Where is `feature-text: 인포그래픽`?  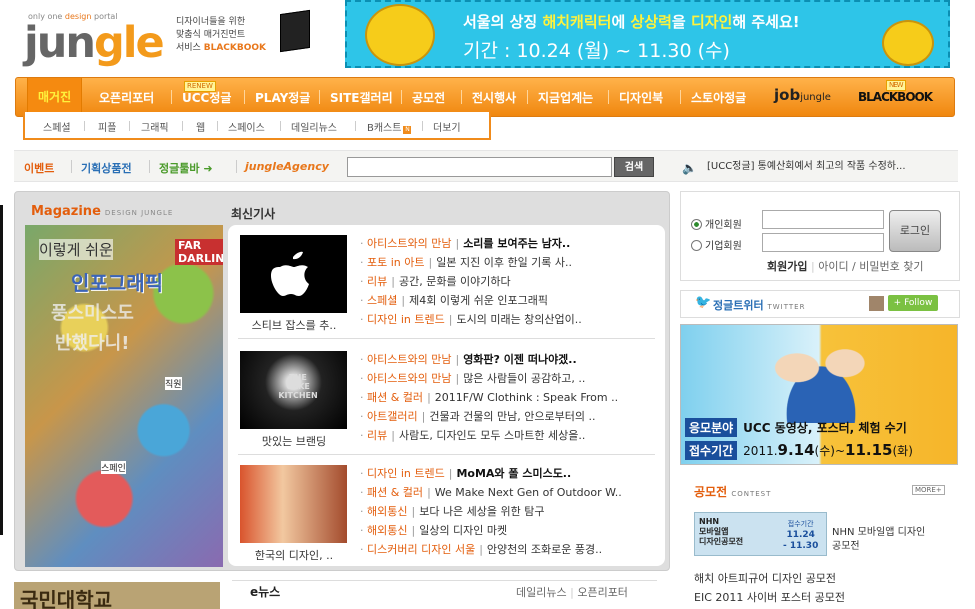 feature-text: 인포그래픽 is located at coordinates (117, 283).